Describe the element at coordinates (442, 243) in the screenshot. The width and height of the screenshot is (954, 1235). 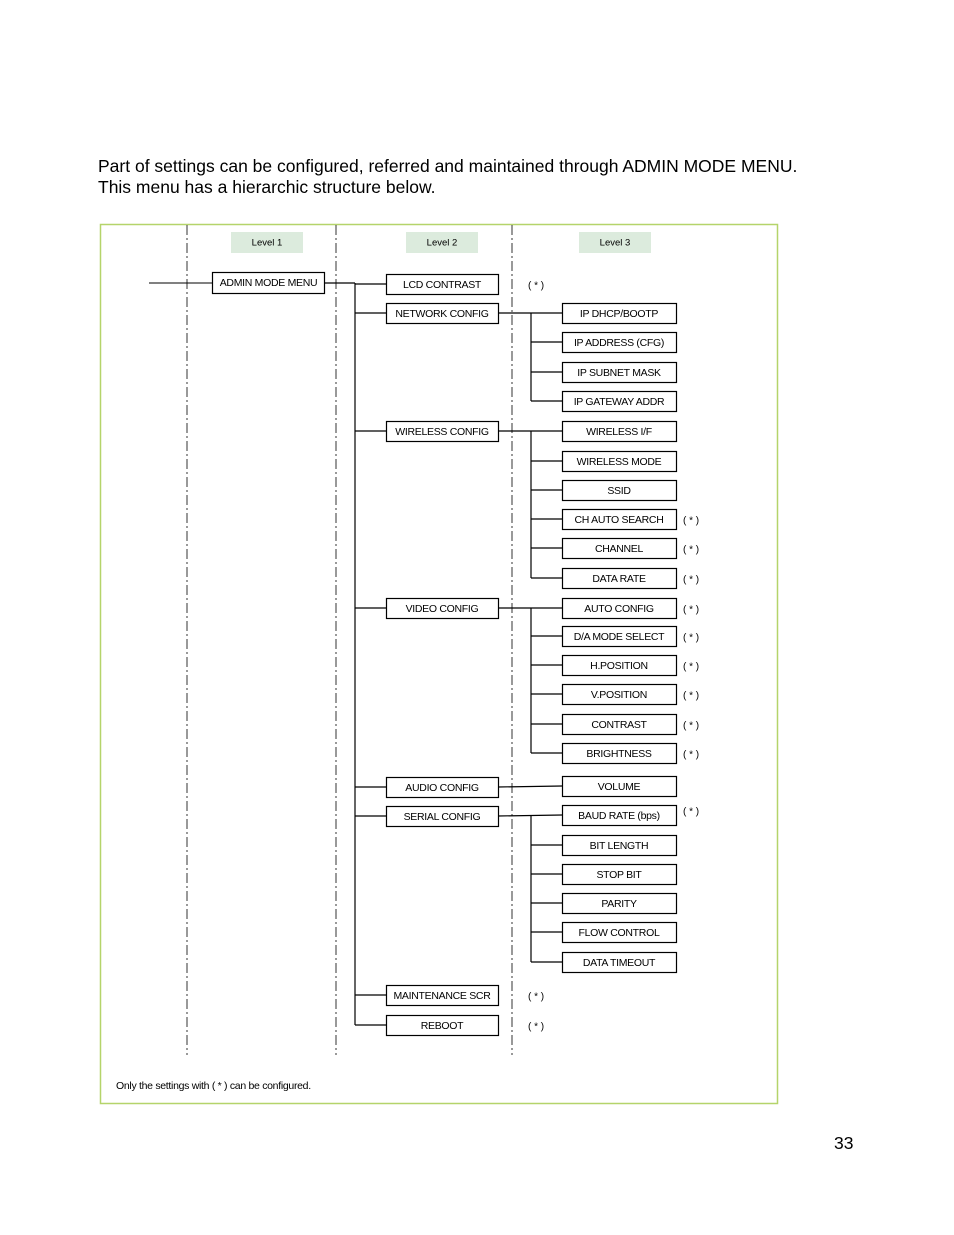
I see `level-header-label: Level 2` at that location.